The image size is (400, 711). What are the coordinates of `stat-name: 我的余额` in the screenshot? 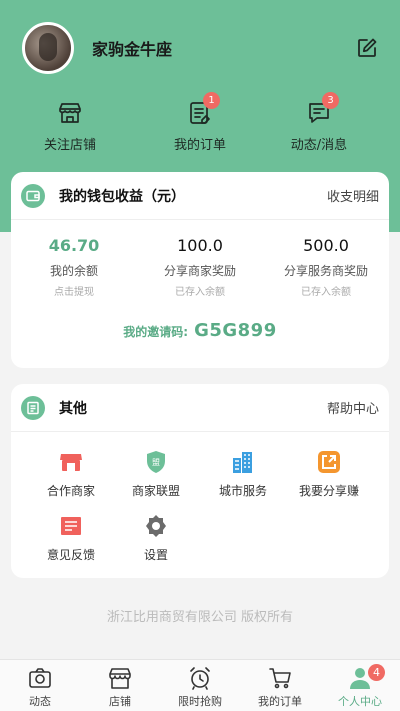 It's located at (73, 271).